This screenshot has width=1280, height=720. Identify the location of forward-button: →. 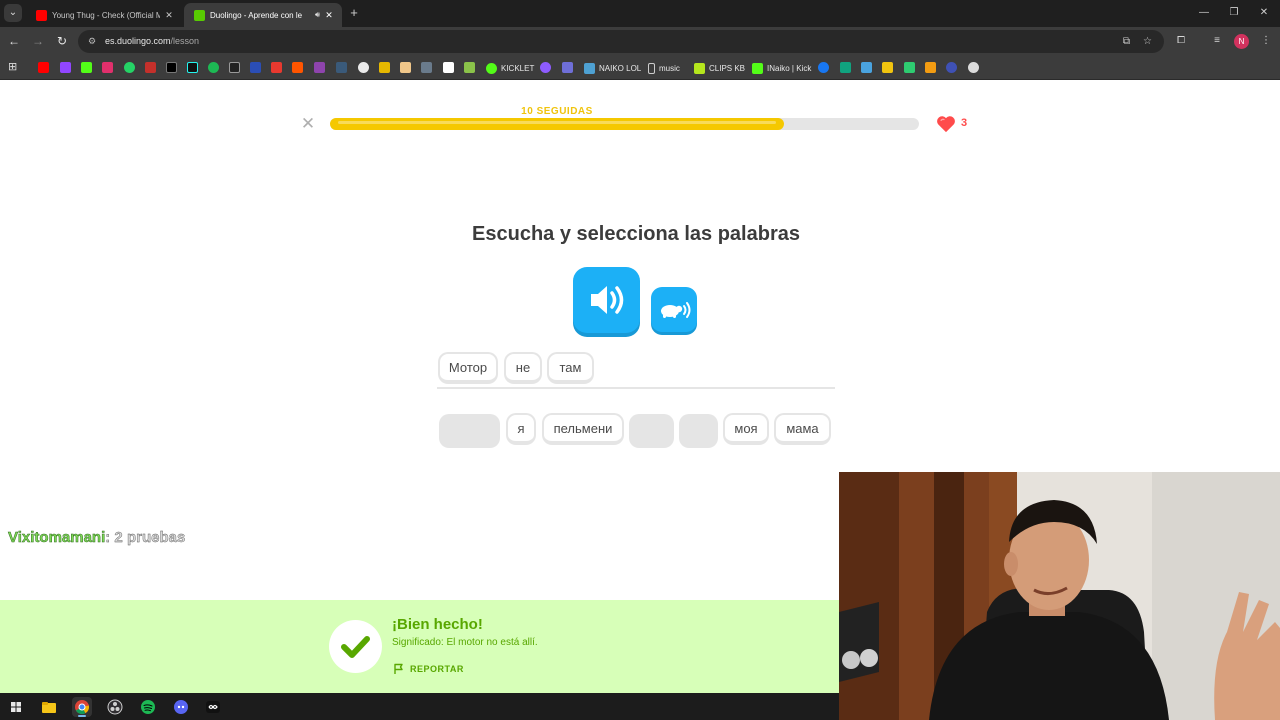
(38, 41).